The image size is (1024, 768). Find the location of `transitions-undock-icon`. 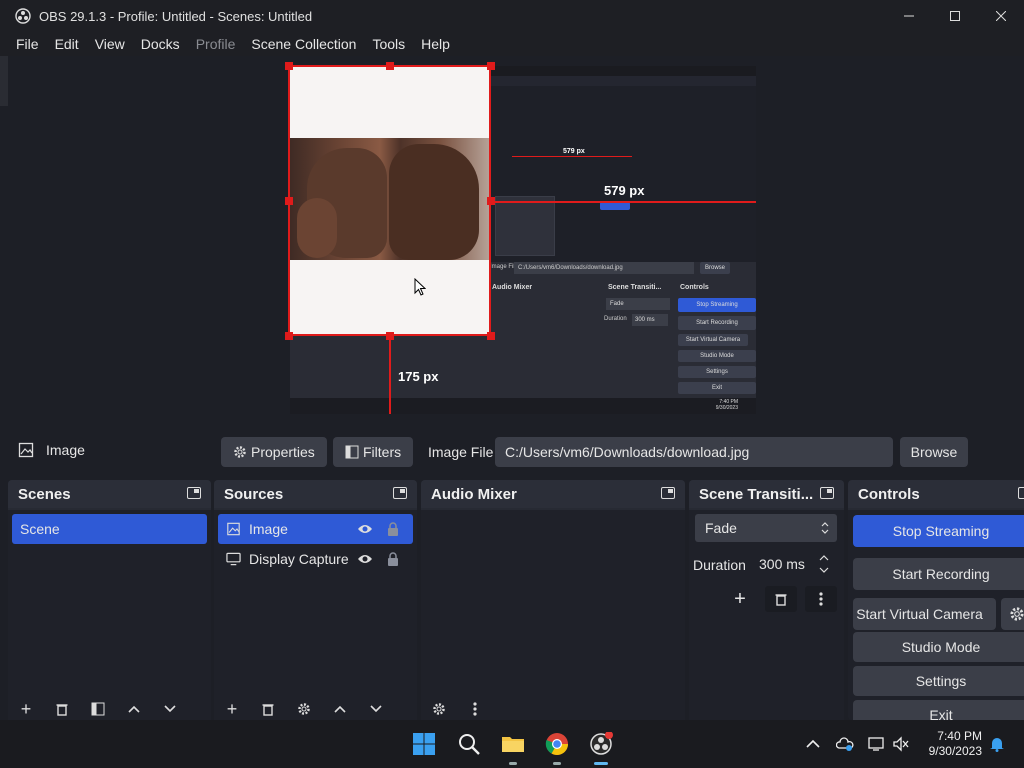

transitions-undock-icon is located at coordinates (827, 493).